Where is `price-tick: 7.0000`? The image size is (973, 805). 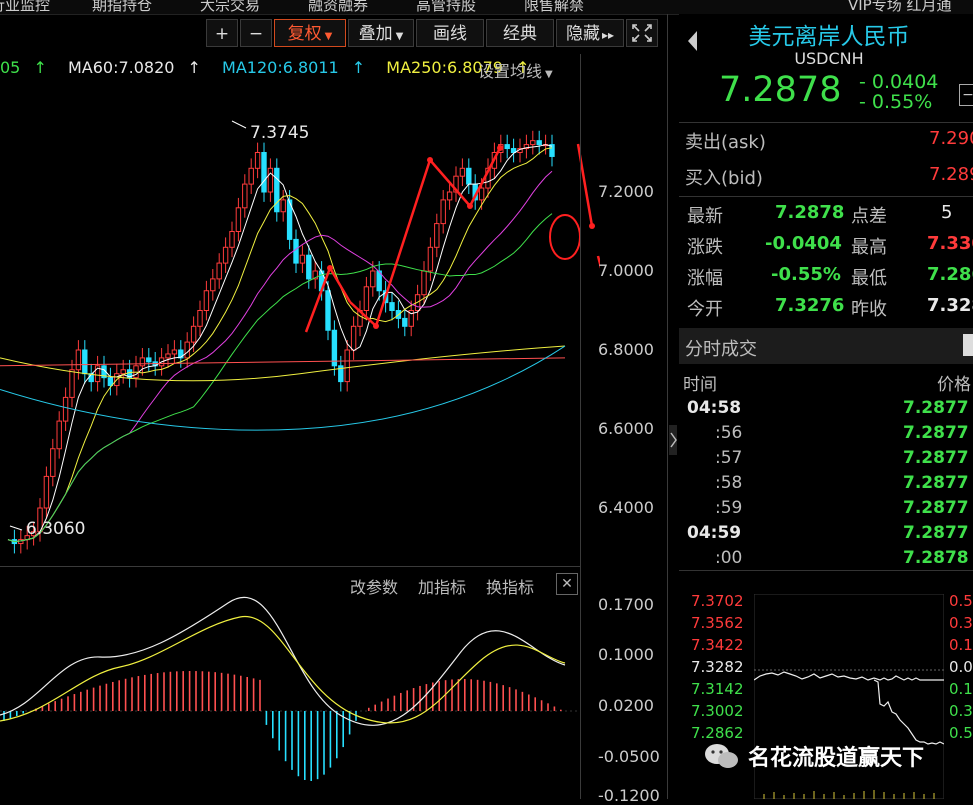 price-tick: 7.0000 is located at coordinates (626, 270).